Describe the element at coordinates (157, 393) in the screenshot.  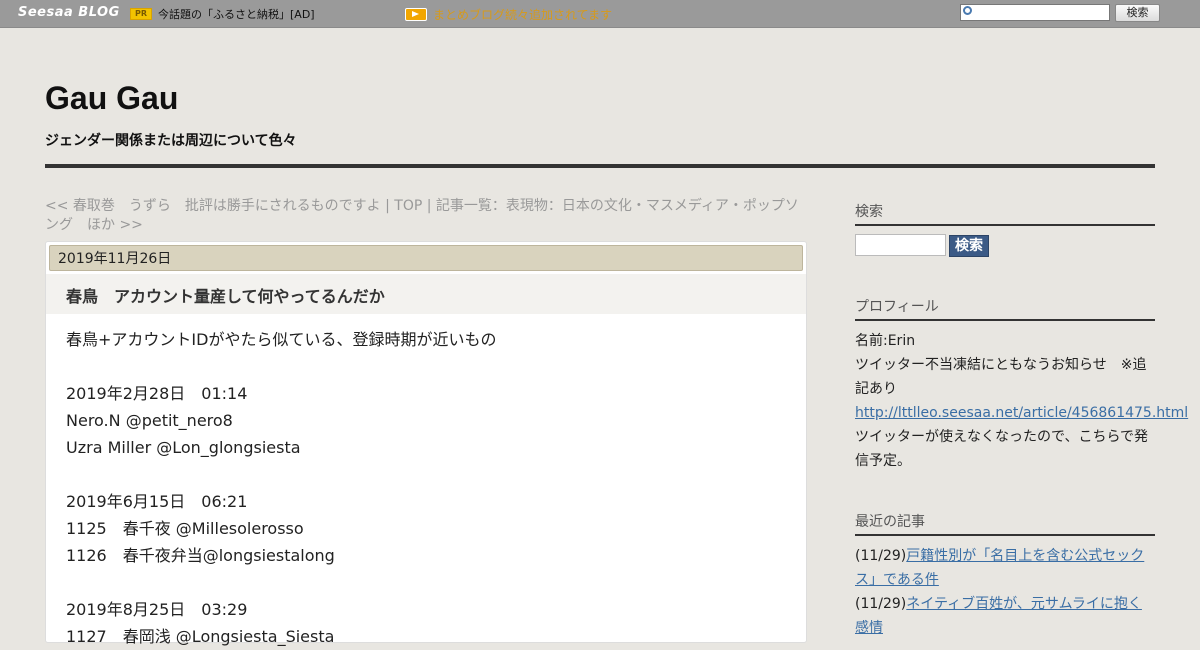
I see `body-line: 2019年2月28日 01:14` at that location.